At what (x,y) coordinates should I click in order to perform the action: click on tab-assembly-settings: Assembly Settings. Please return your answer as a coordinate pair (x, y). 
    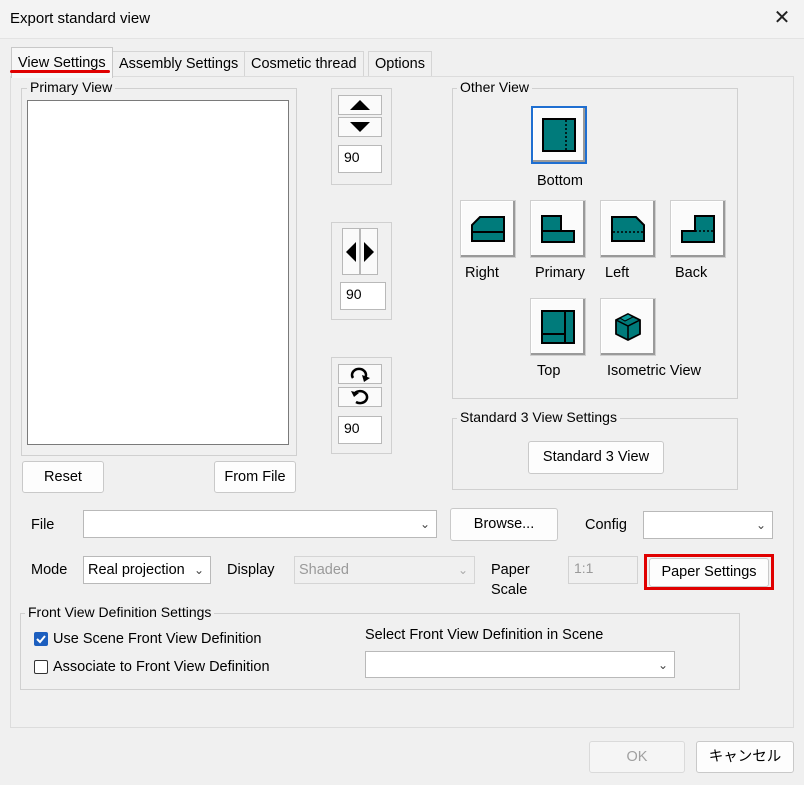
    Looking at the image, I should click on (179, 63).